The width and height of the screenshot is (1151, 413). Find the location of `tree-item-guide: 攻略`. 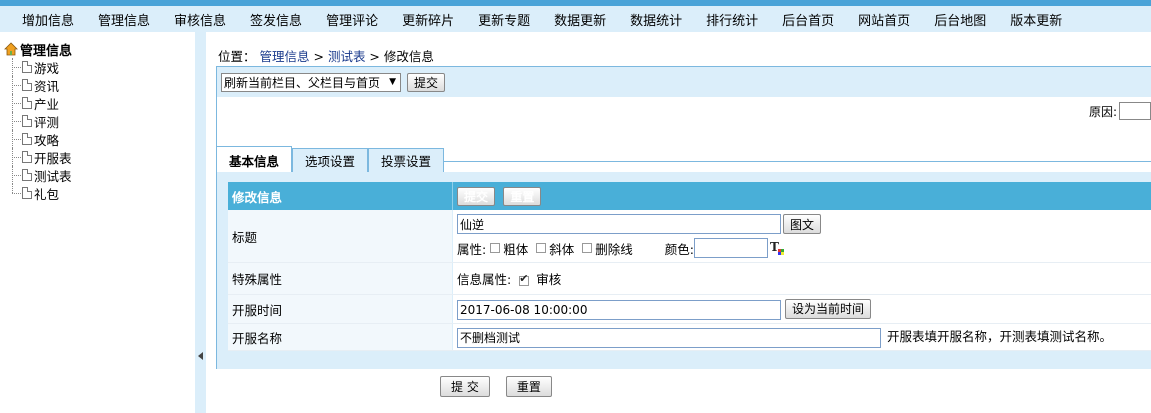

tree-item-guide: 攻略 is located at coordinates (97, 139).